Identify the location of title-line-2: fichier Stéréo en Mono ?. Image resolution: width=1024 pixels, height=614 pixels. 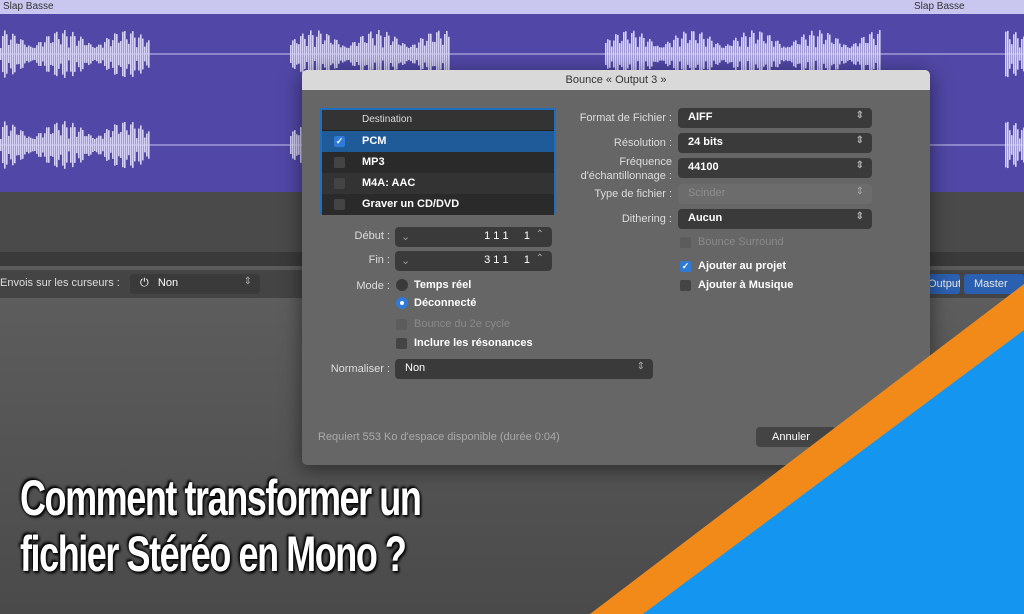
(213, 554).